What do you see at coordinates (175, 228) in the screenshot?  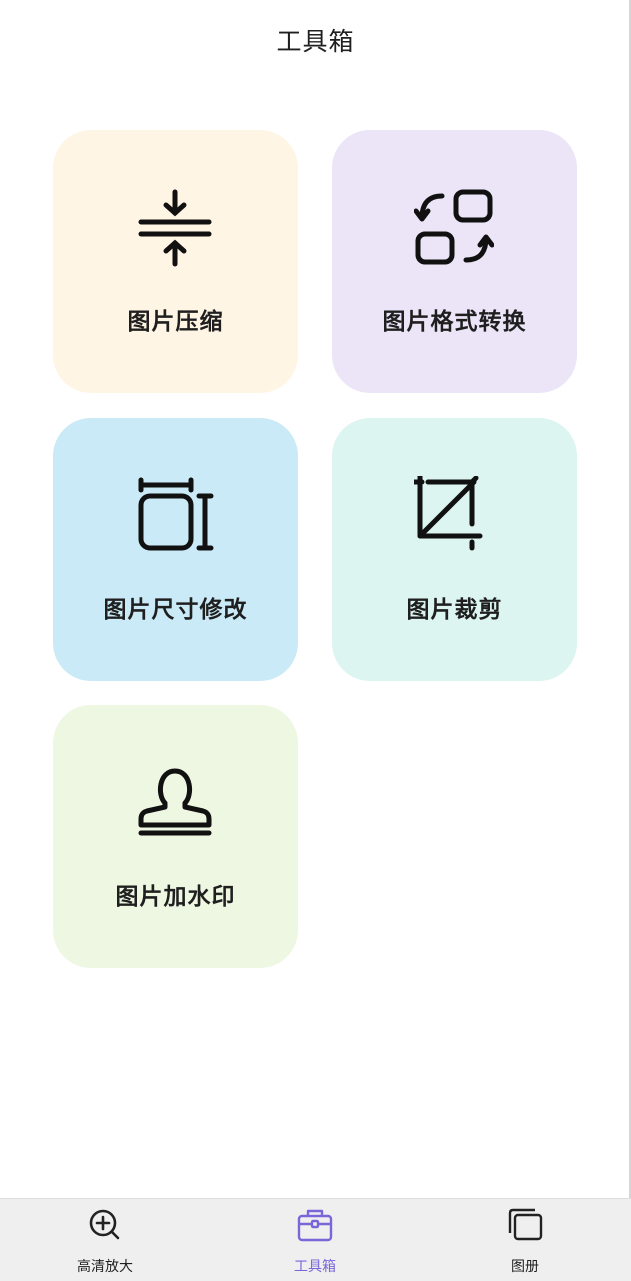 I see `compress-icon` at bounding box center [175, 228].